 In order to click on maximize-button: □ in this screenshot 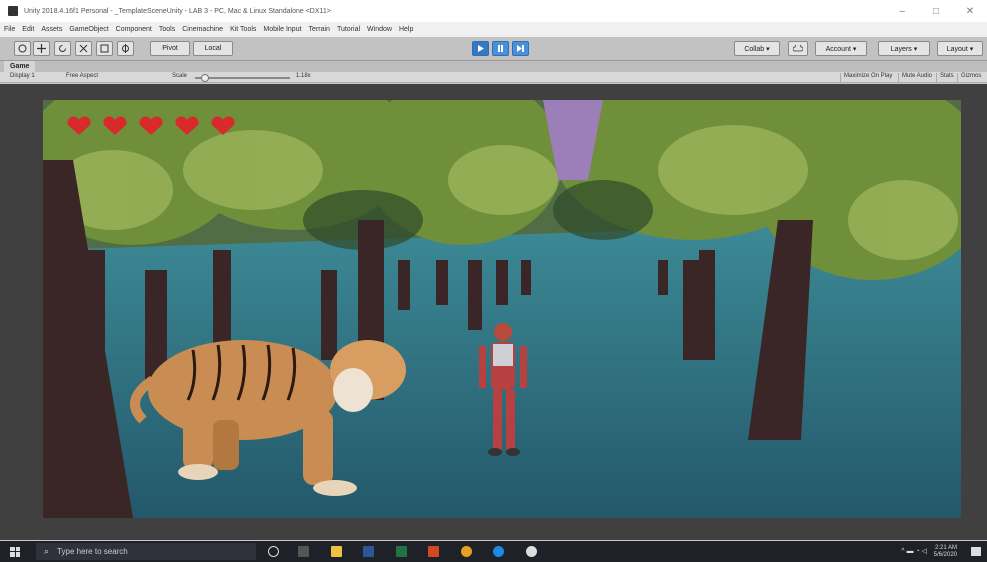, I will do `click(936, 11)`.